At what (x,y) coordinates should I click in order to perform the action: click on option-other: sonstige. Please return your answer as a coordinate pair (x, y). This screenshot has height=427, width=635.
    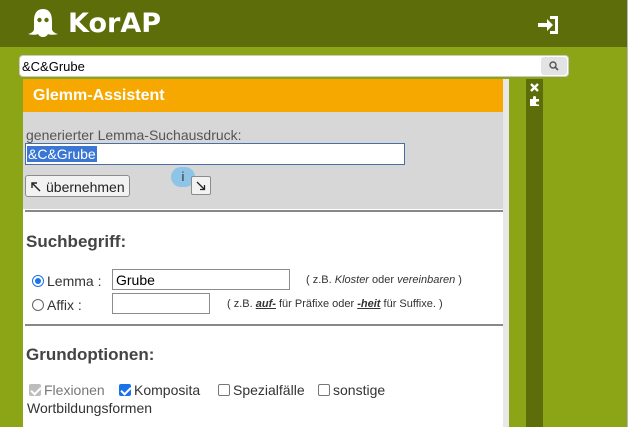
    Looking at the image, I should click on (351, 390).